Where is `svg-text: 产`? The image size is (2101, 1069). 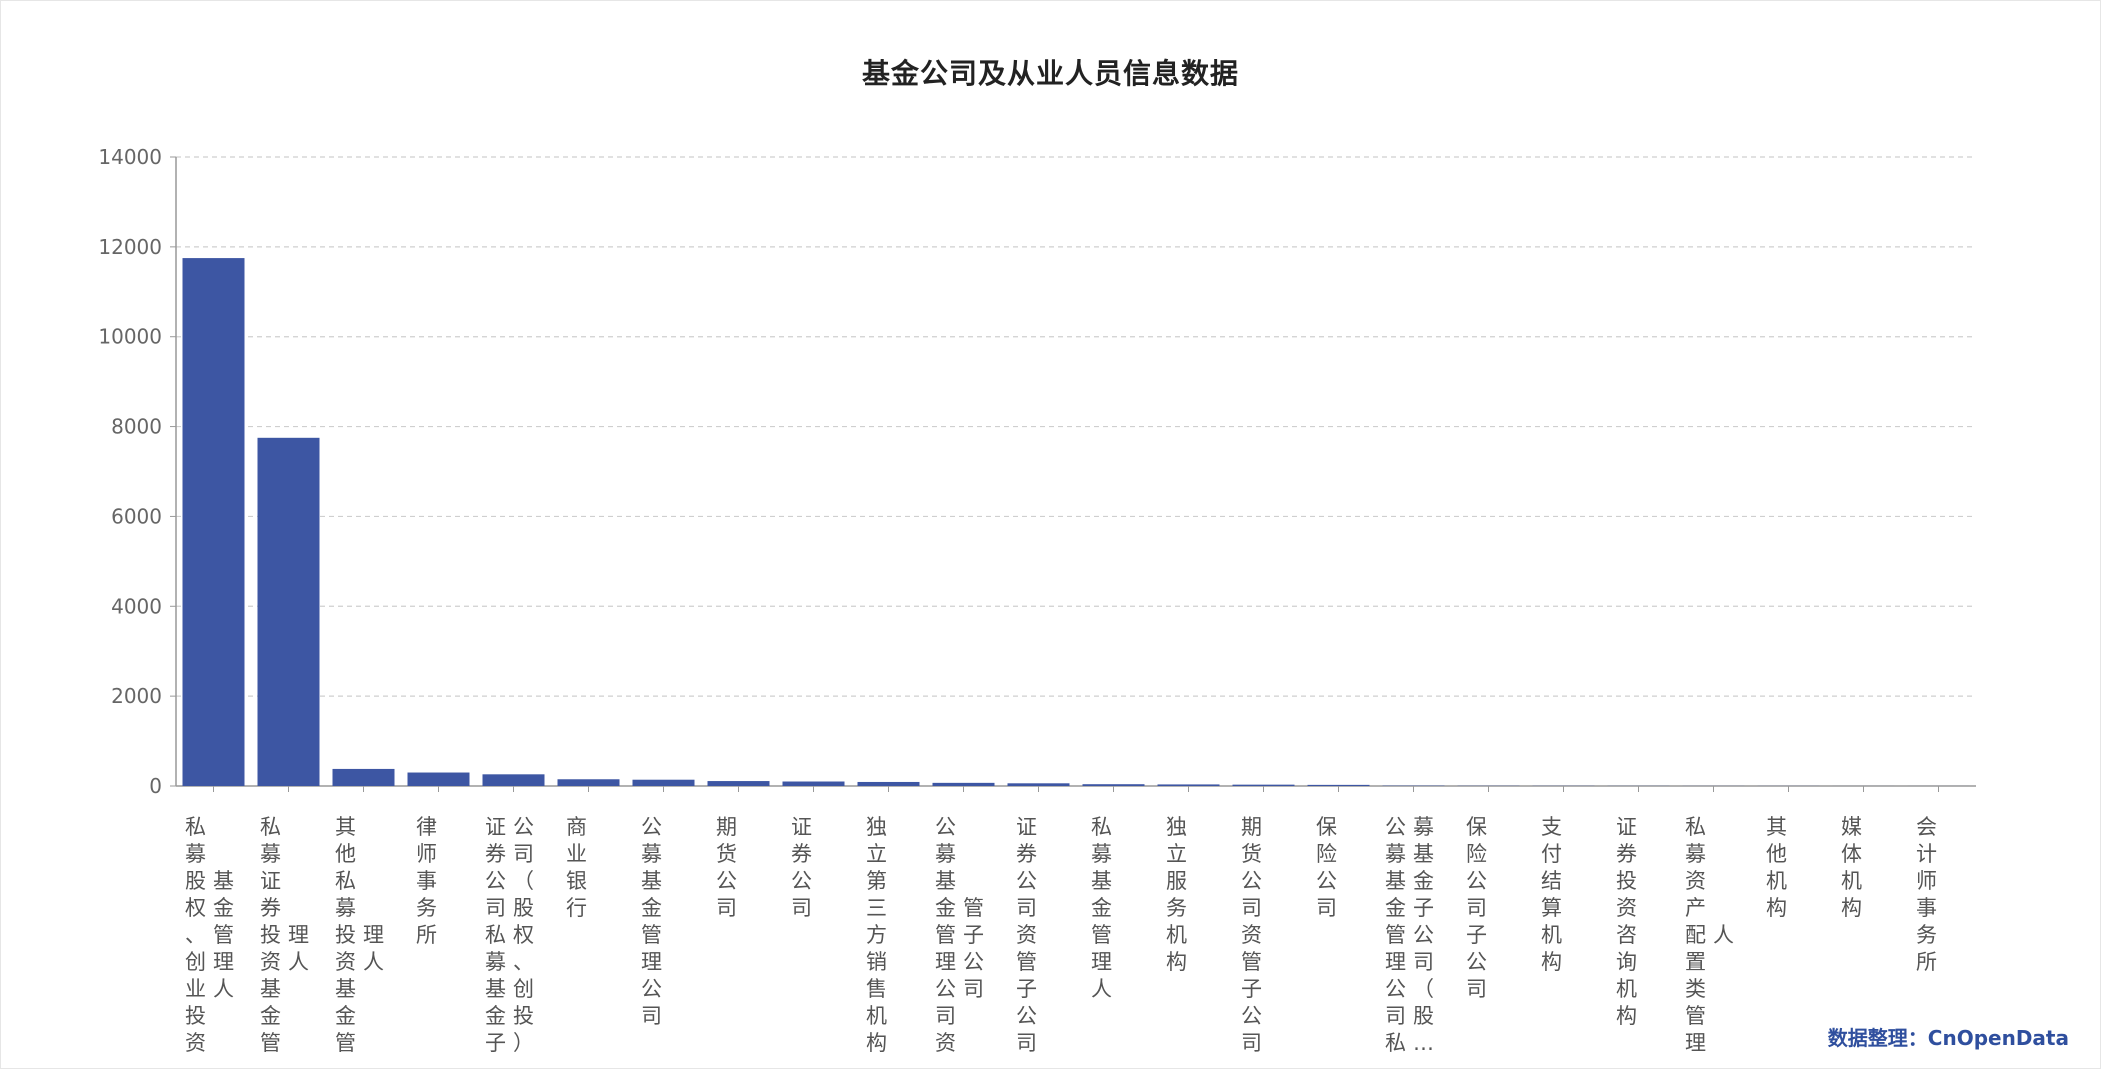
svg-text: 产 is located at coordinates (1695, 908).